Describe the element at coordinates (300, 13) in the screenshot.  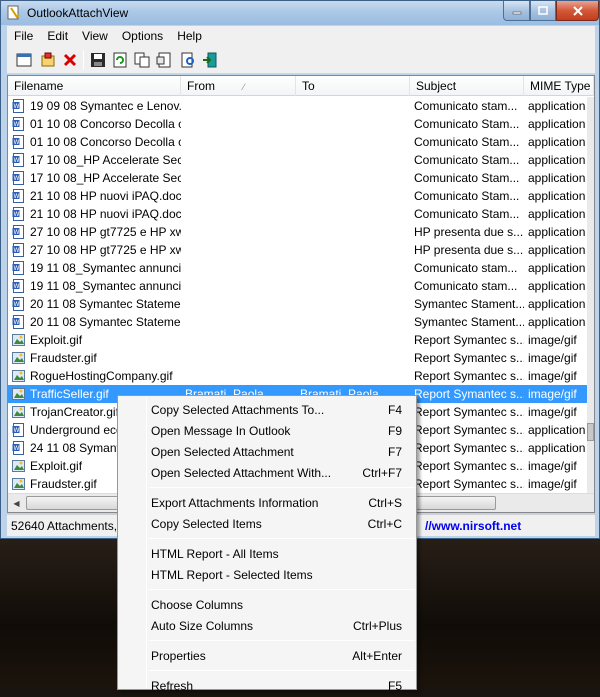
I see `title-bar: OutlookAttachView` at that location.